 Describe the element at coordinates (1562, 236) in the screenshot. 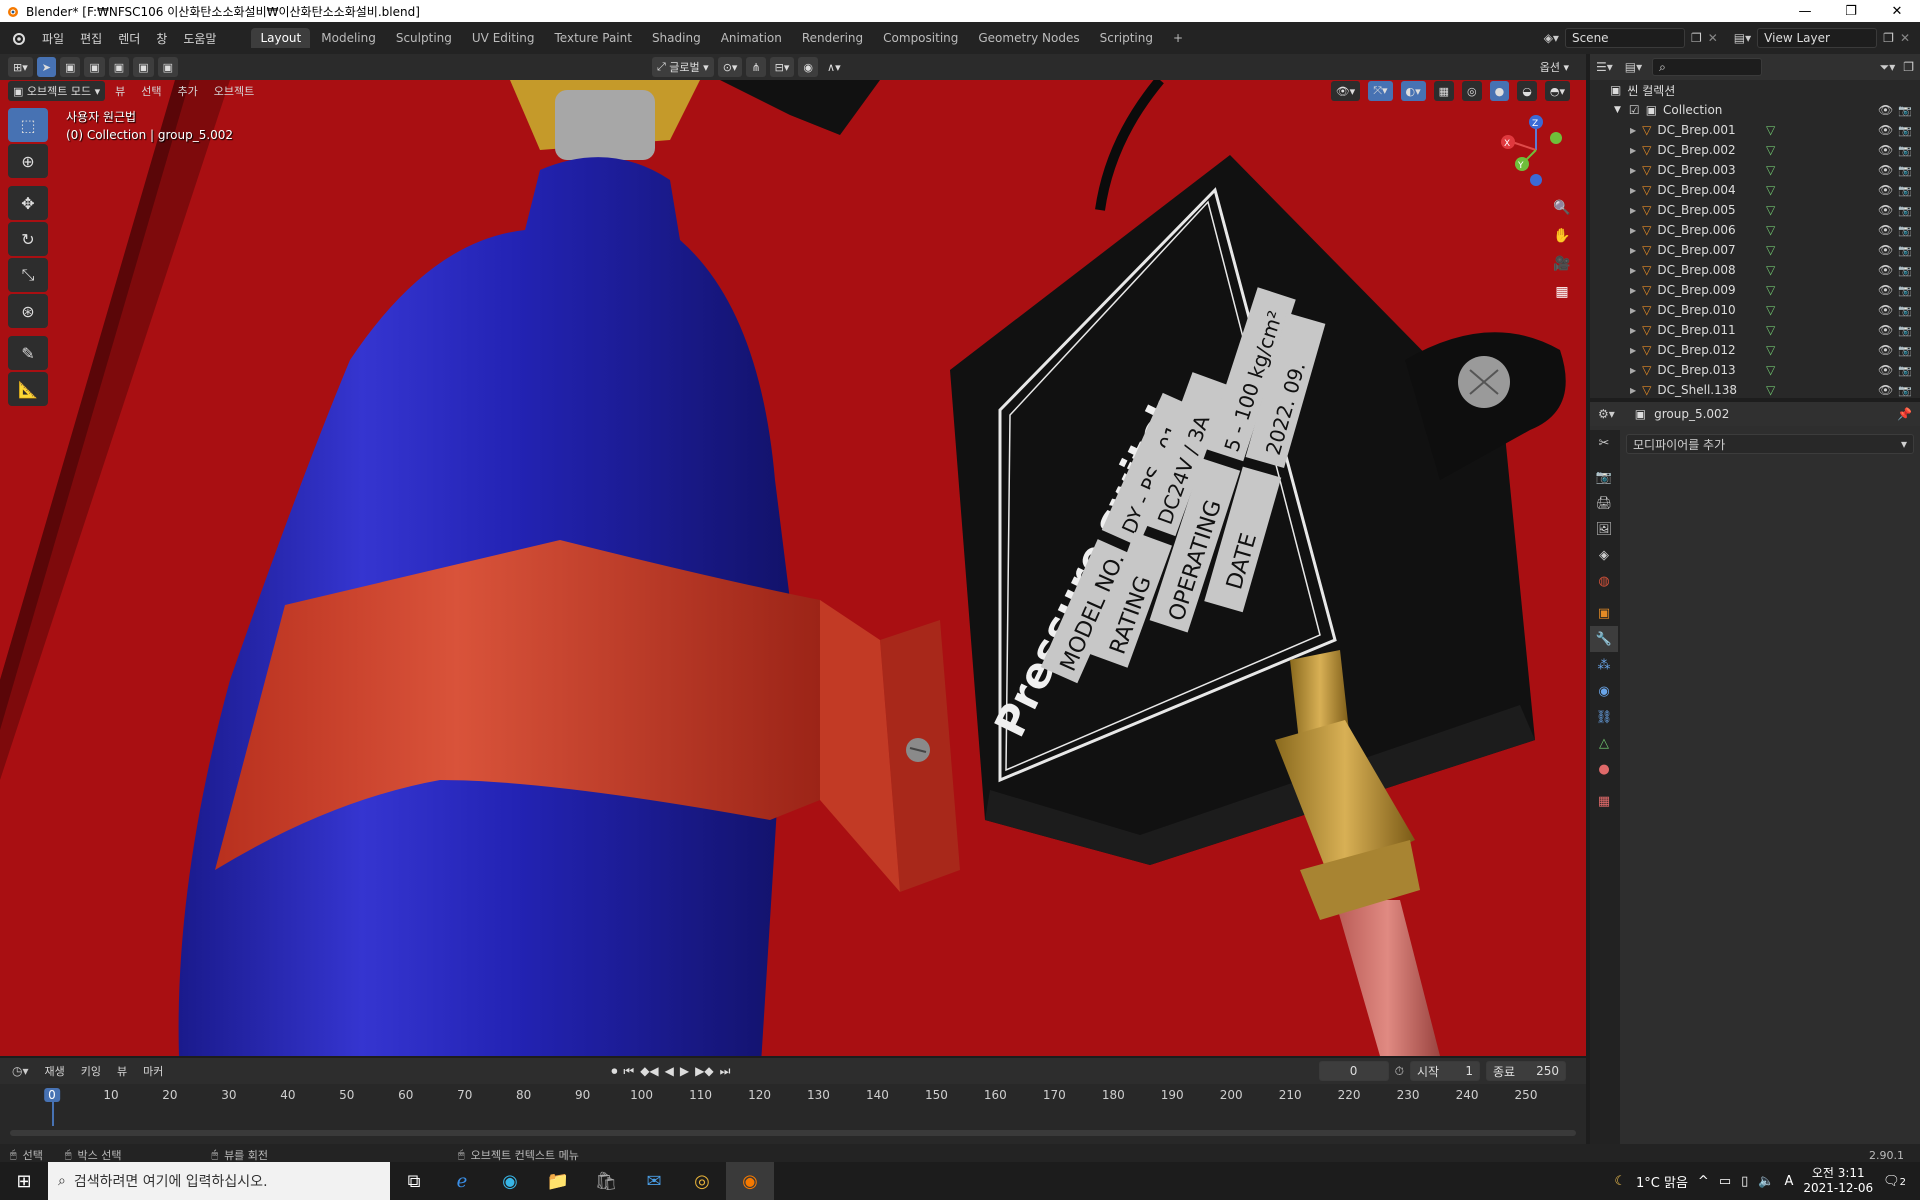

I see `pan-hand-icon: ✋` at that location.